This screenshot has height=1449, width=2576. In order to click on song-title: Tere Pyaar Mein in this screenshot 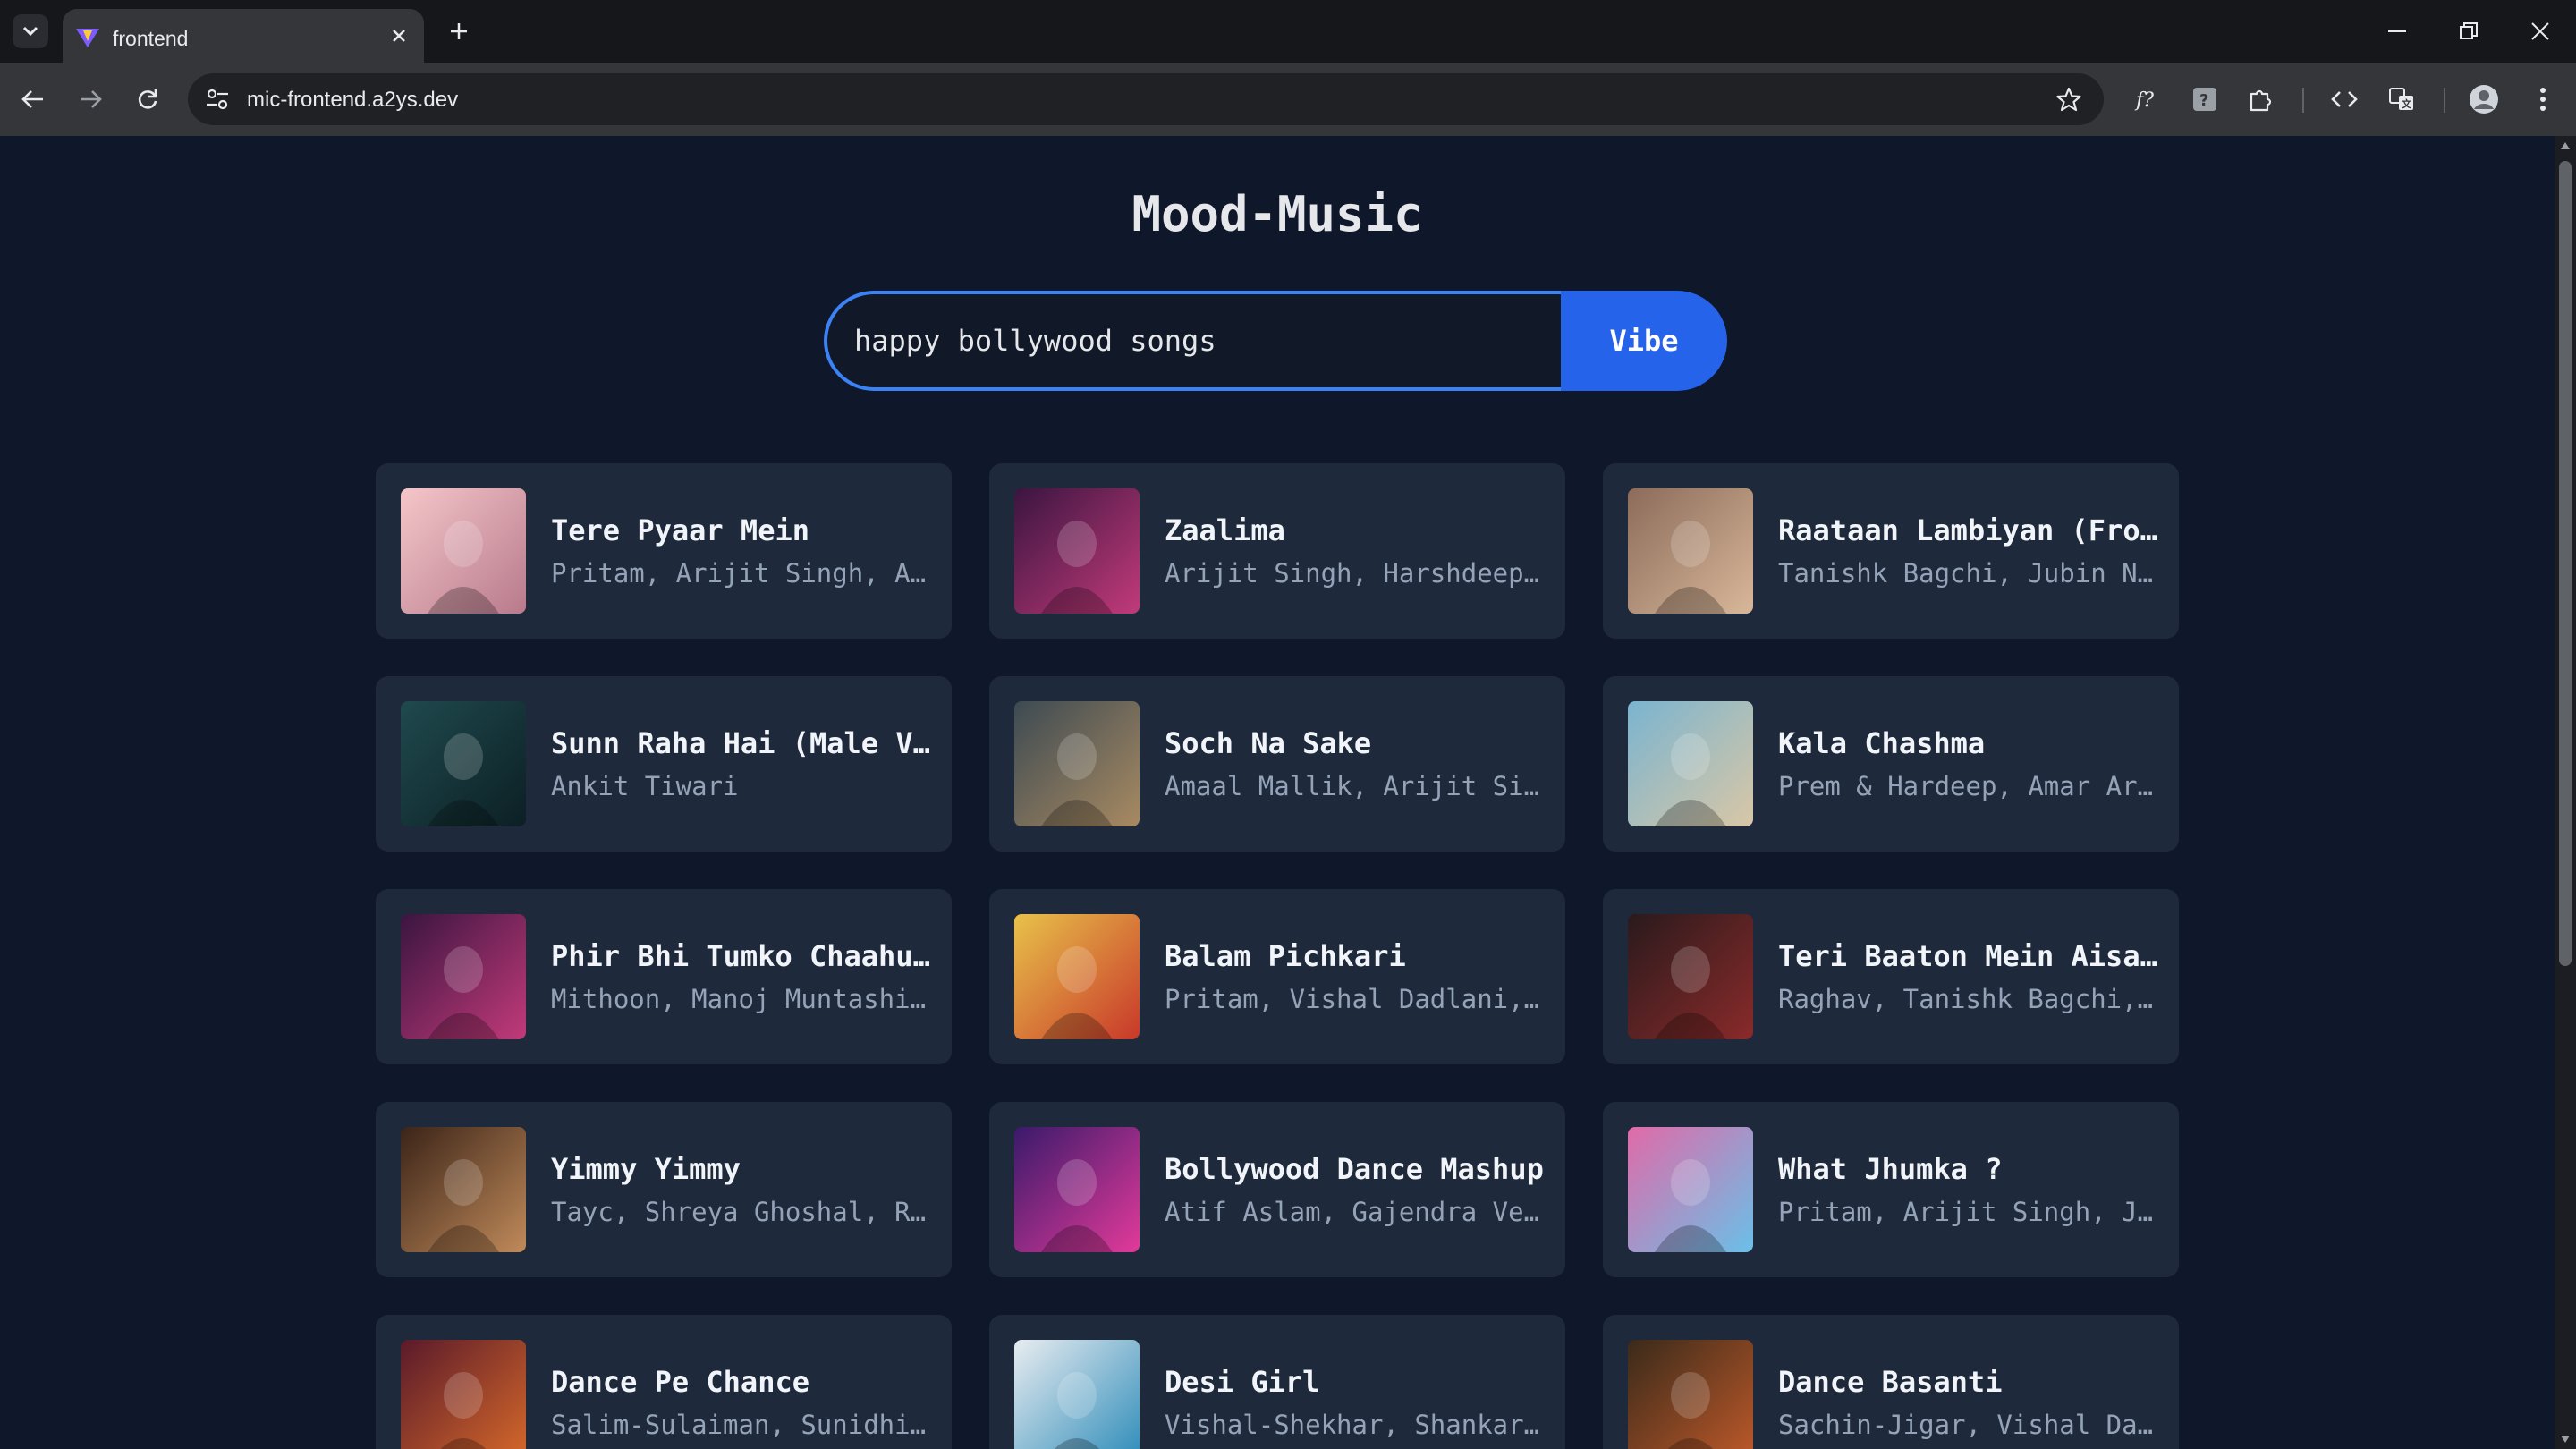, I will do `click(680, 530)`.